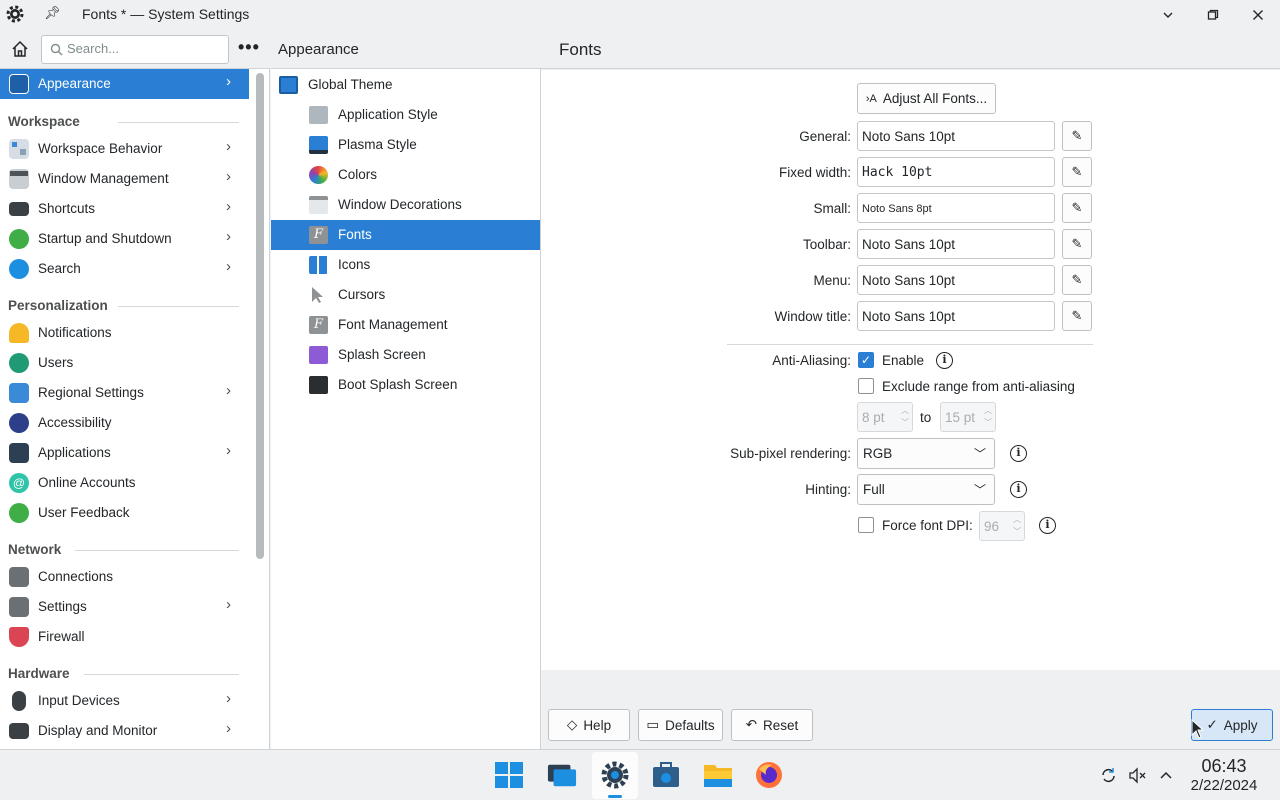 The image size is (1280, 800). I want to click on exclude-from-spinbox: 8 pt ︿ ﹀, so click(885, 417).